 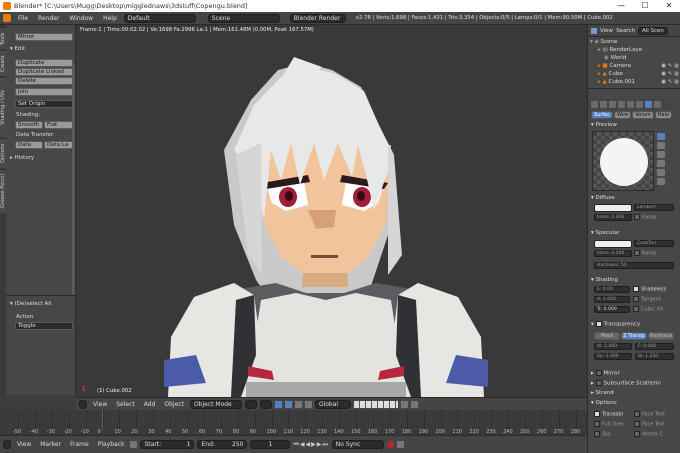 I want to click on render-tab-icon, so click(x=594, y=104).